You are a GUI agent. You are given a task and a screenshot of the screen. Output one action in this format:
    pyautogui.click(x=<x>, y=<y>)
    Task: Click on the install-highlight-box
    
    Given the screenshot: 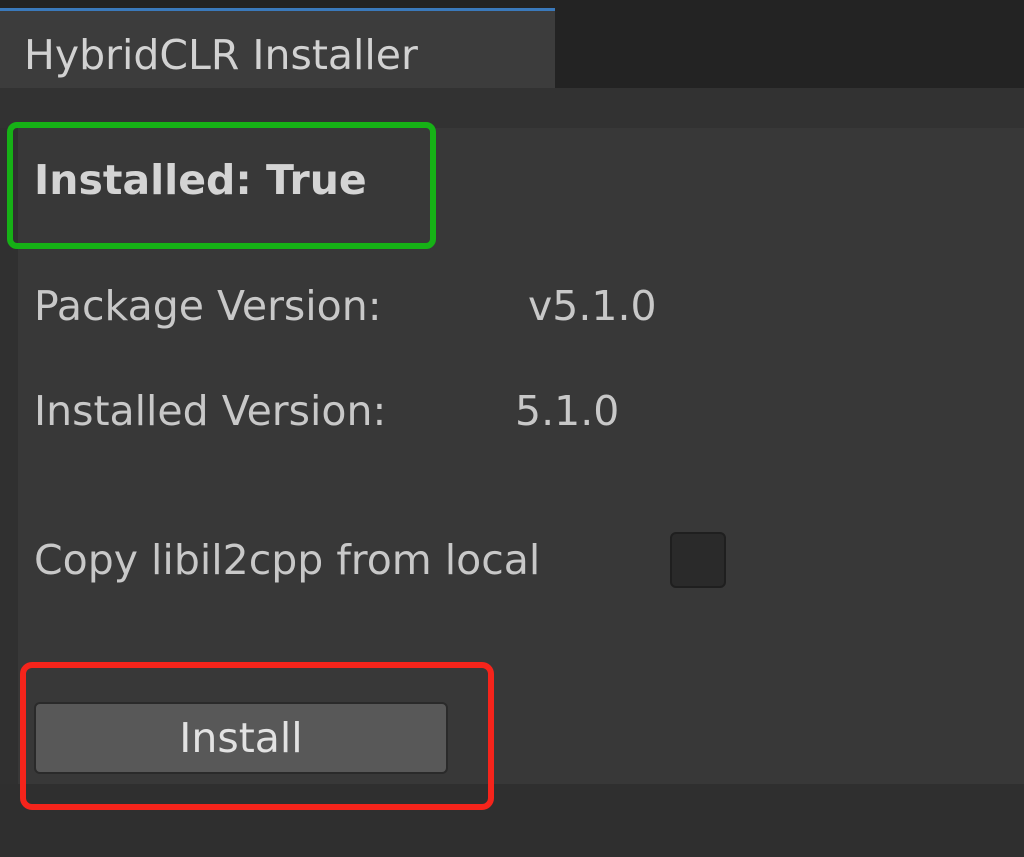 What is the action you would take?
    pyautogui.click(x=257, y=736)
    